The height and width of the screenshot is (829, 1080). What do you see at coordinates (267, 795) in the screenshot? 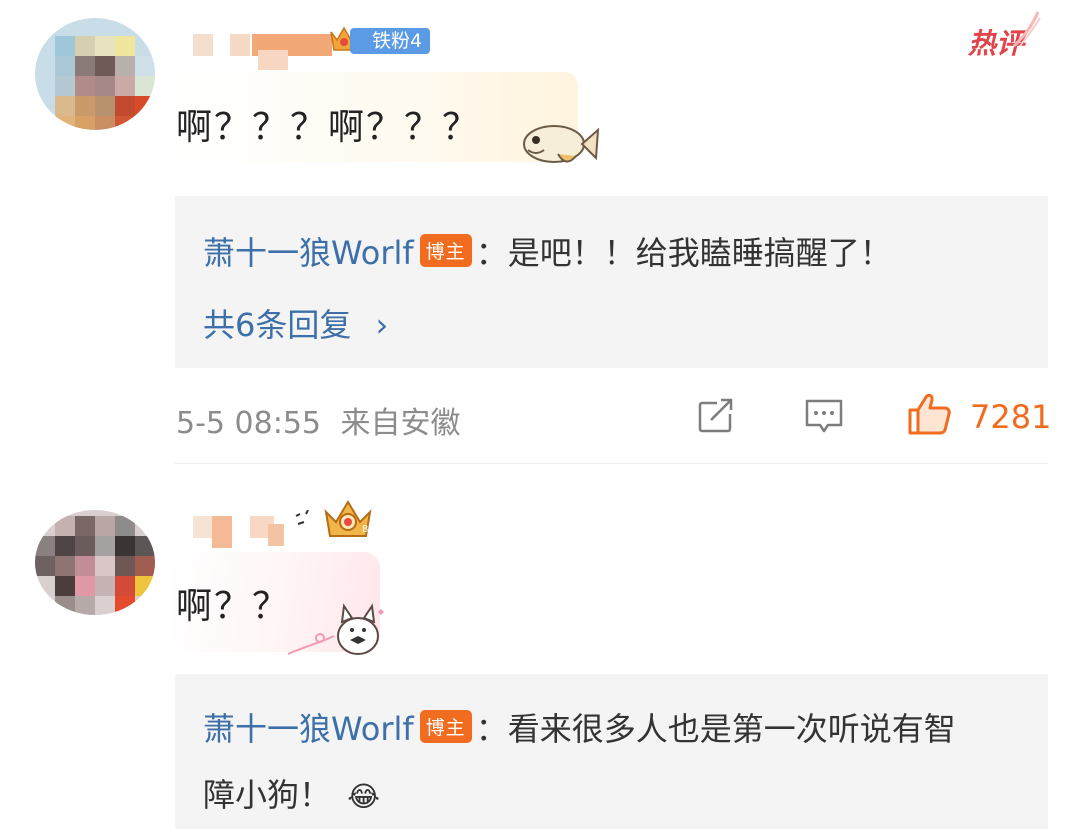
I see `reply-text-line2: 障小狗！` at bounding box center [267, 795].